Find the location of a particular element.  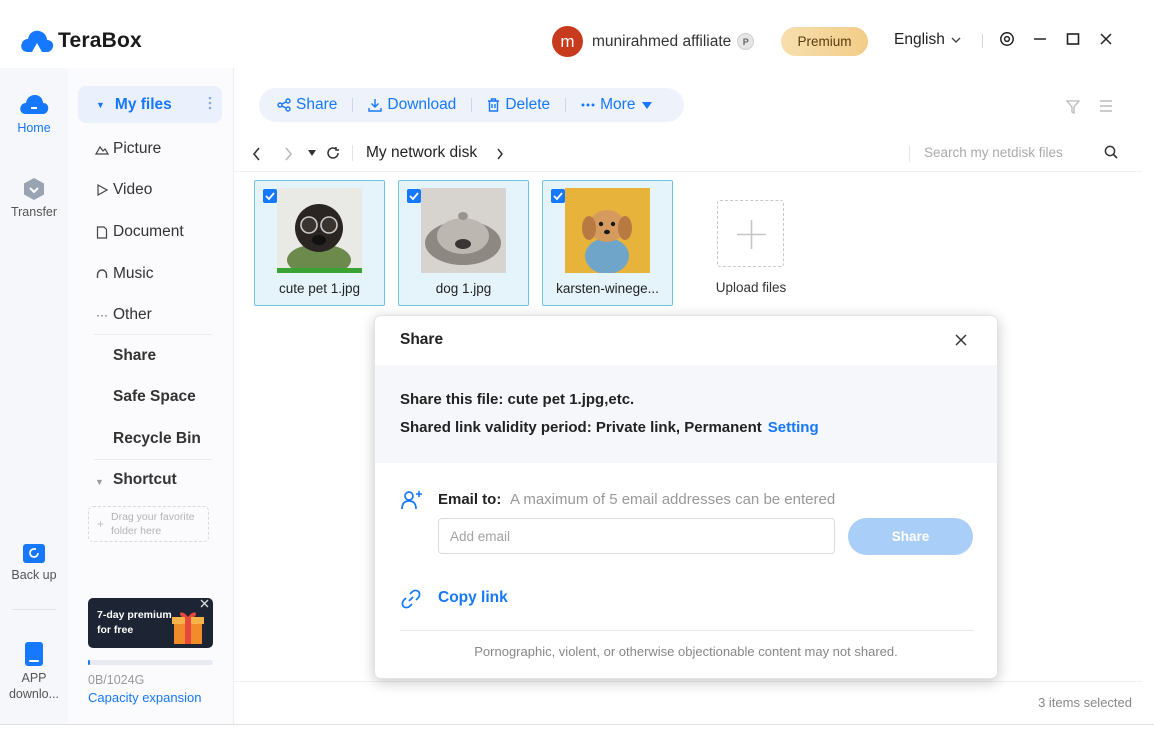

path-divider is located at coordinates (352, 153).